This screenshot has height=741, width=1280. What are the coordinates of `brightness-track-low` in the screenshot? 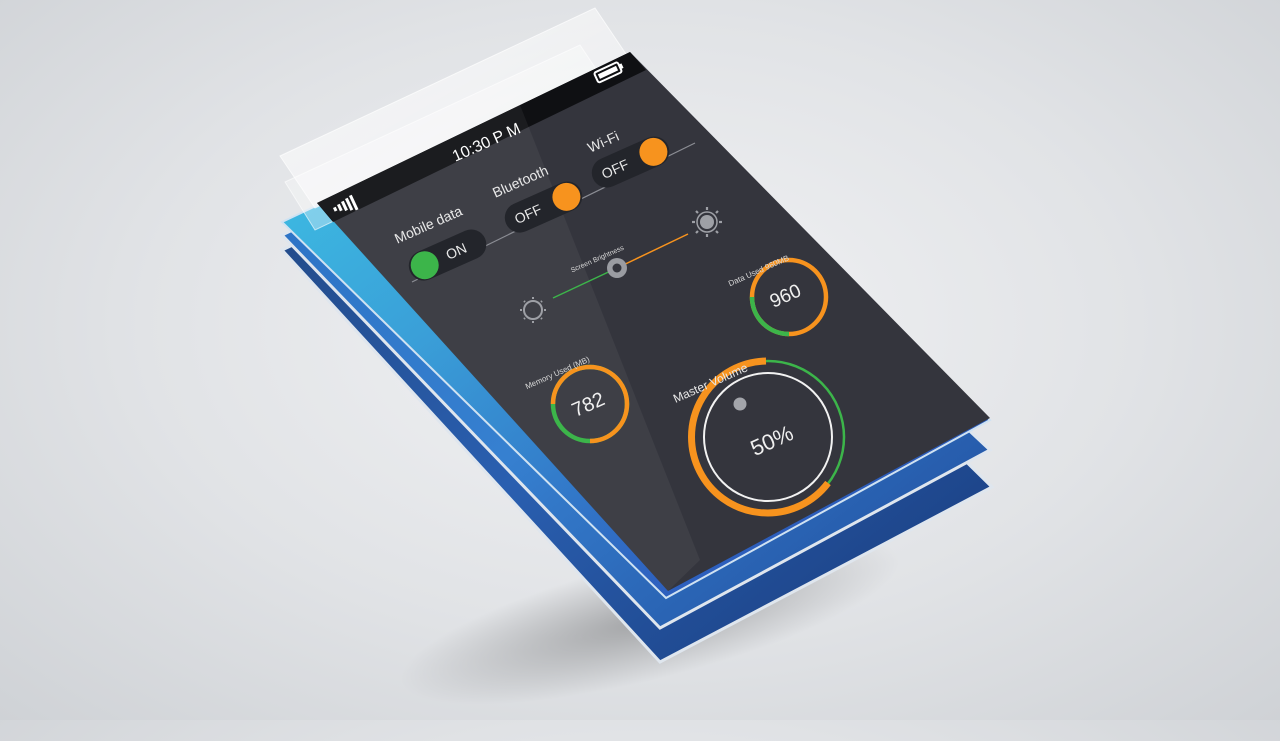 It's located at (585, 283).